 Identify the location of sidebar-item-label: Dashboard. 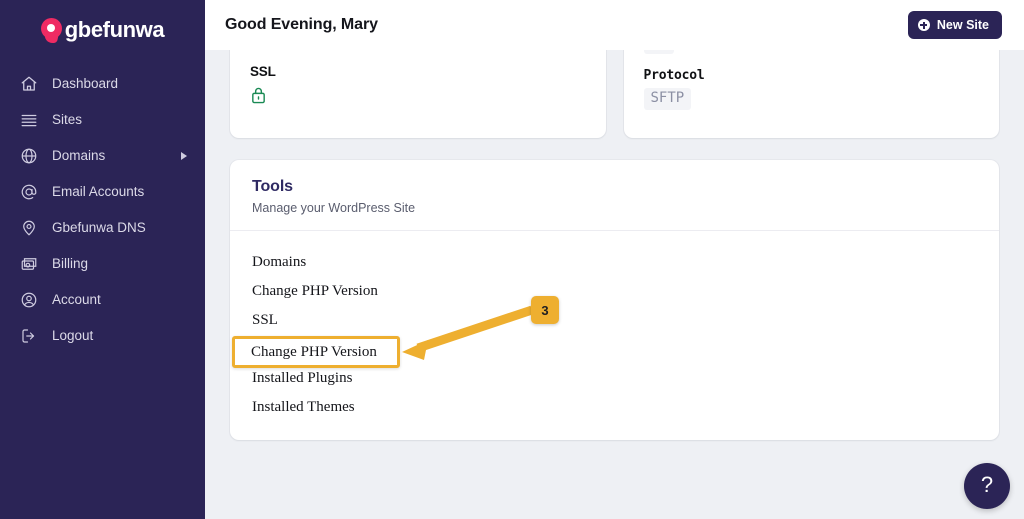
(85, 84).